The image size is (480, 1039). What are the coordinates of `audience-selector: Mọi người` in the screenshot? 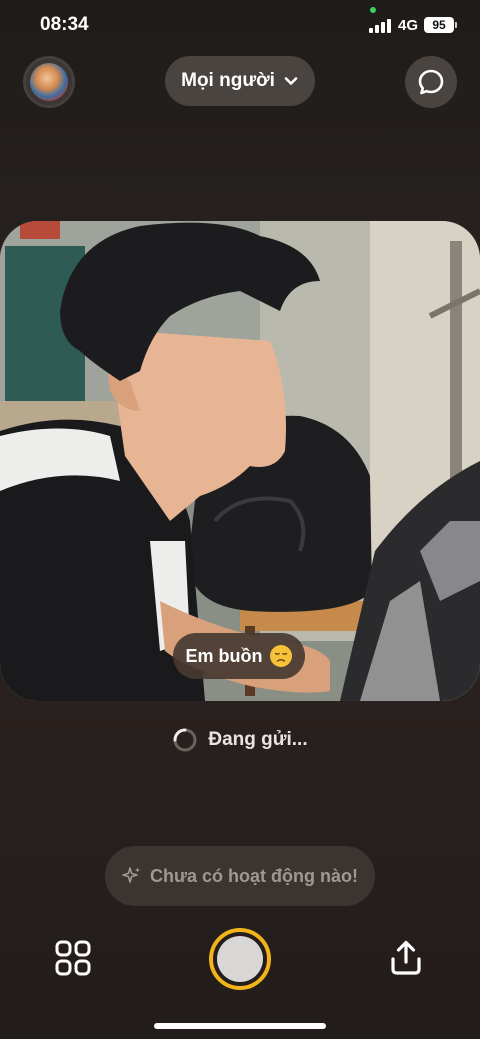 It's located at (240, 81).